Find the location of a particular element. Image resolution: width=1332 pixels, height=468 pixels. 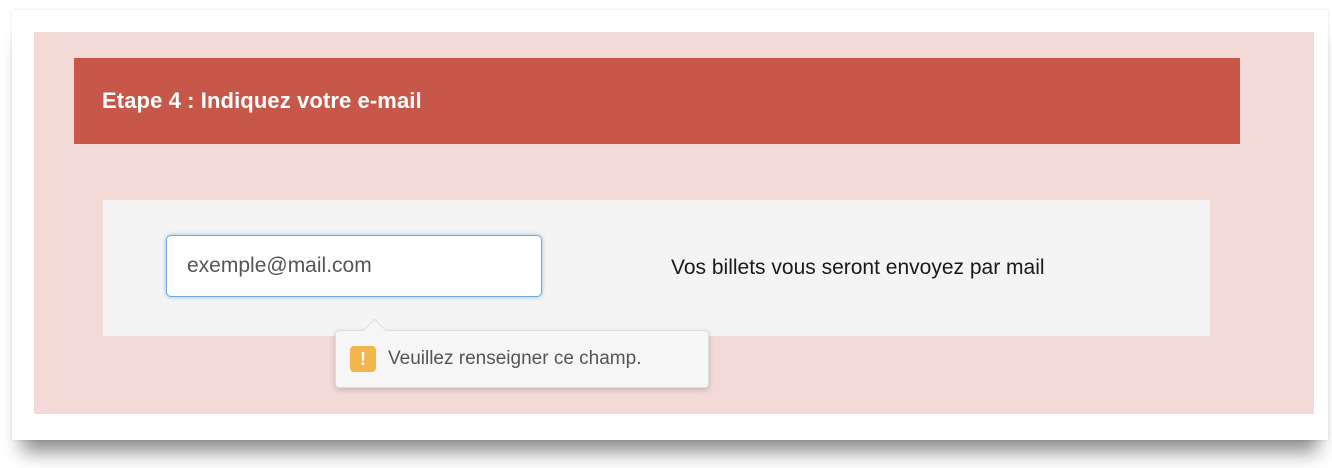

warning-icon: ! is located at coordinates (363, 359).